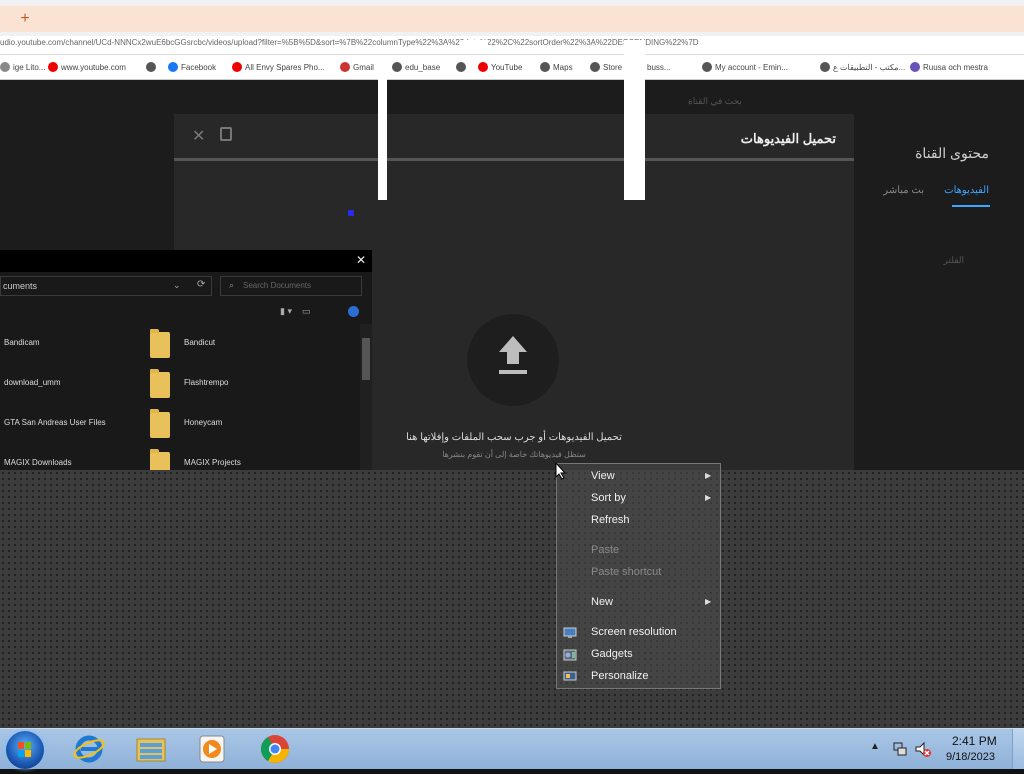  Describe the element at coordinates (38, 462) in the screenshot. I see `file-item: MAGIX Downloads` at that location.